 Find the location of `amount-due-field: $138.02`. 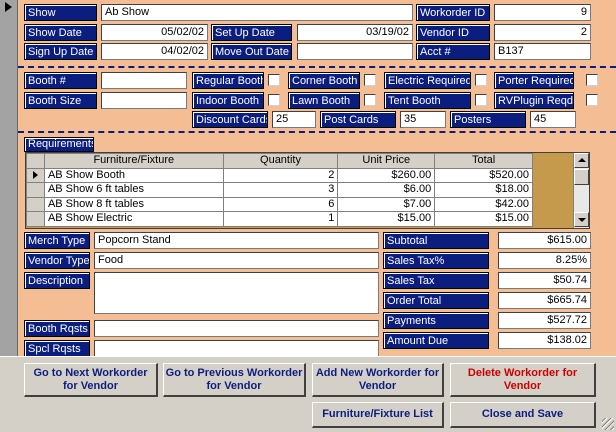

amount-due-field: $138.02 is located at coordinates (544, 340).